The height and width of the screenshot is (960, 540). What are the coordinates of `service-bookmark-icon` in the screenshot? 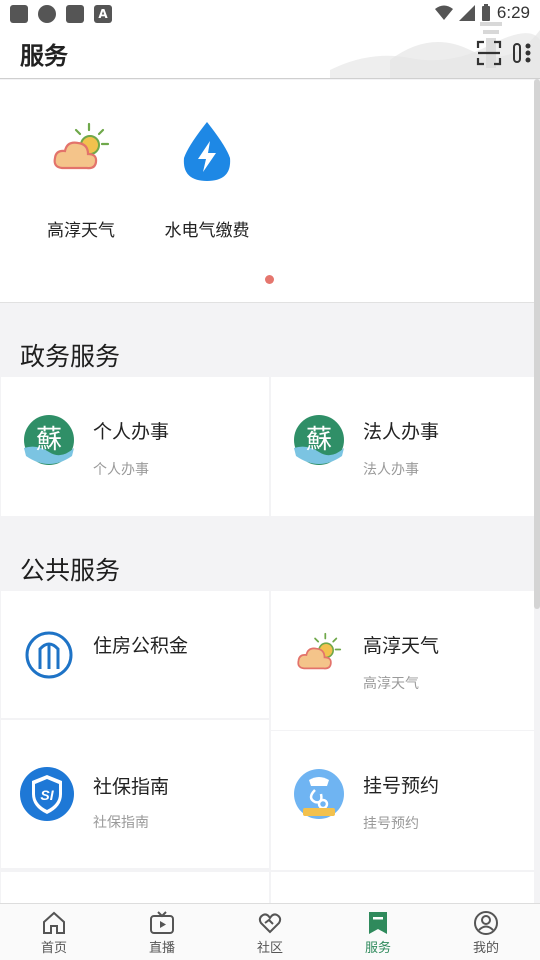 It's located at (378, 923).